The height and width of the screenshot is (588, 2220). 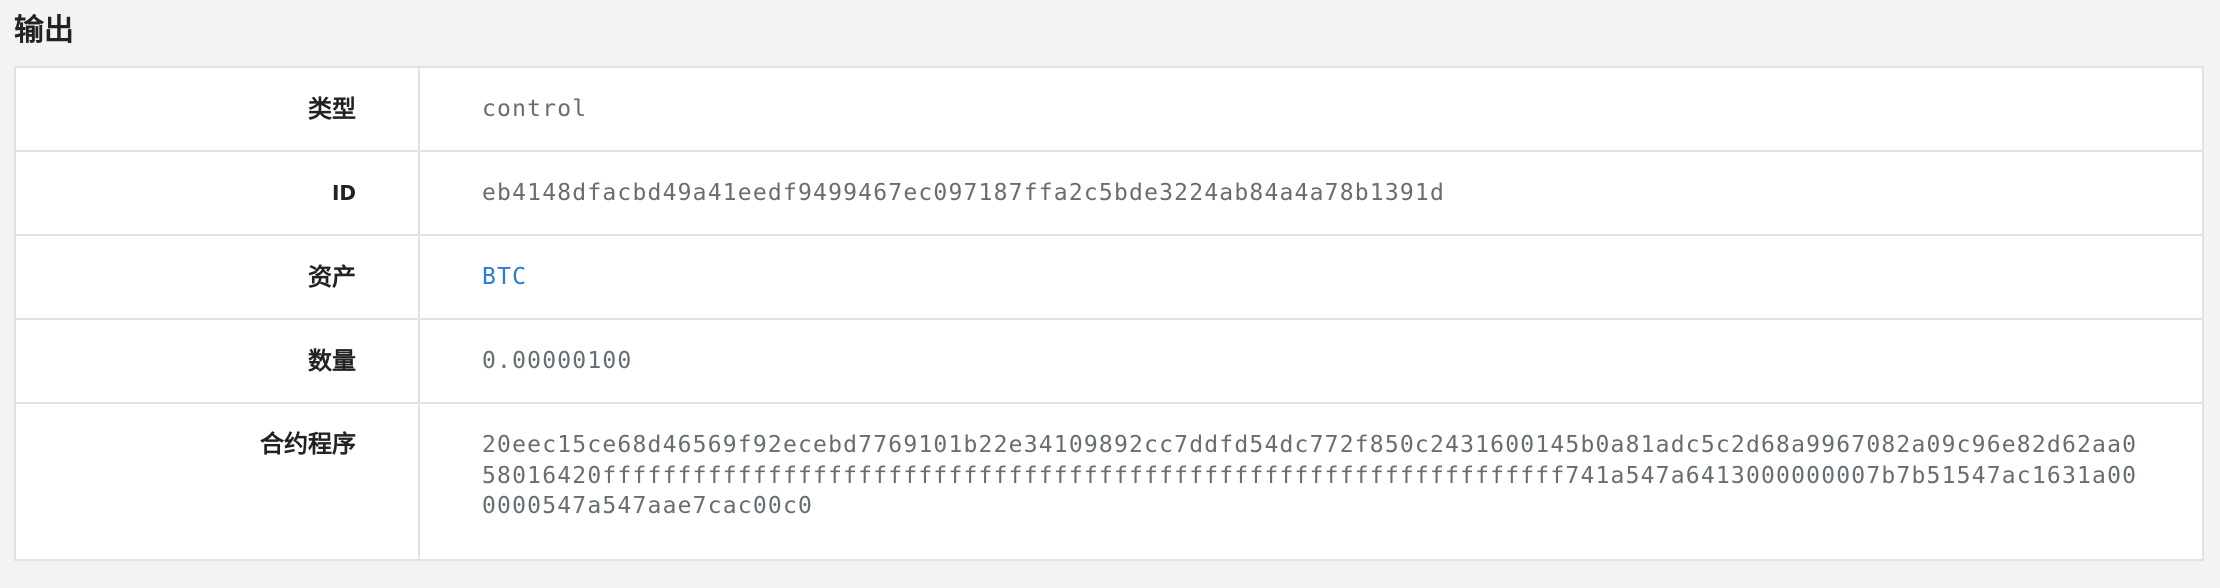 What do you see at coordinates (217, 481) in the screenshot?
I see `contract-program-label: 合约程序` at bounding box center [217, 481].